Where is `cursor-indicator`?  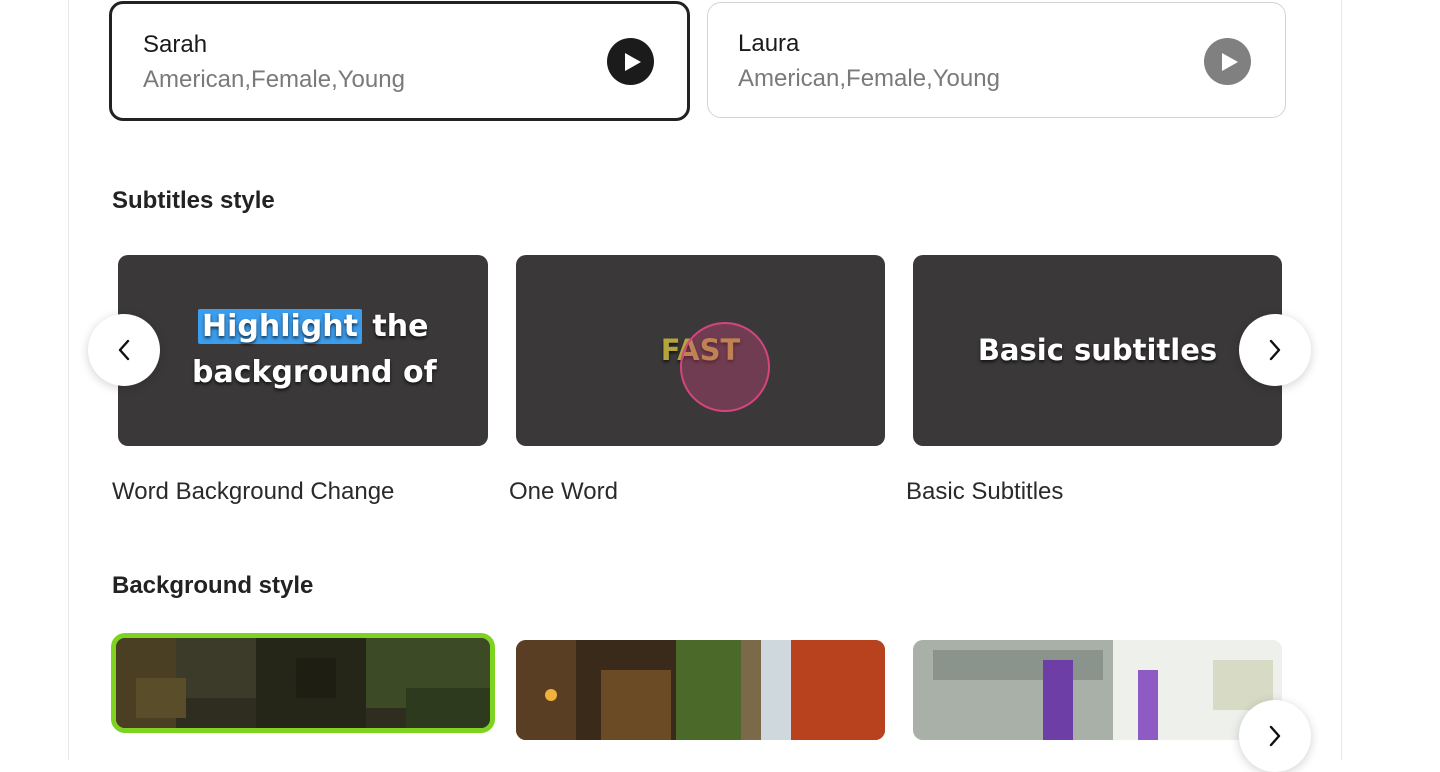 cursor-indicator is located at coordinates (725, 367).